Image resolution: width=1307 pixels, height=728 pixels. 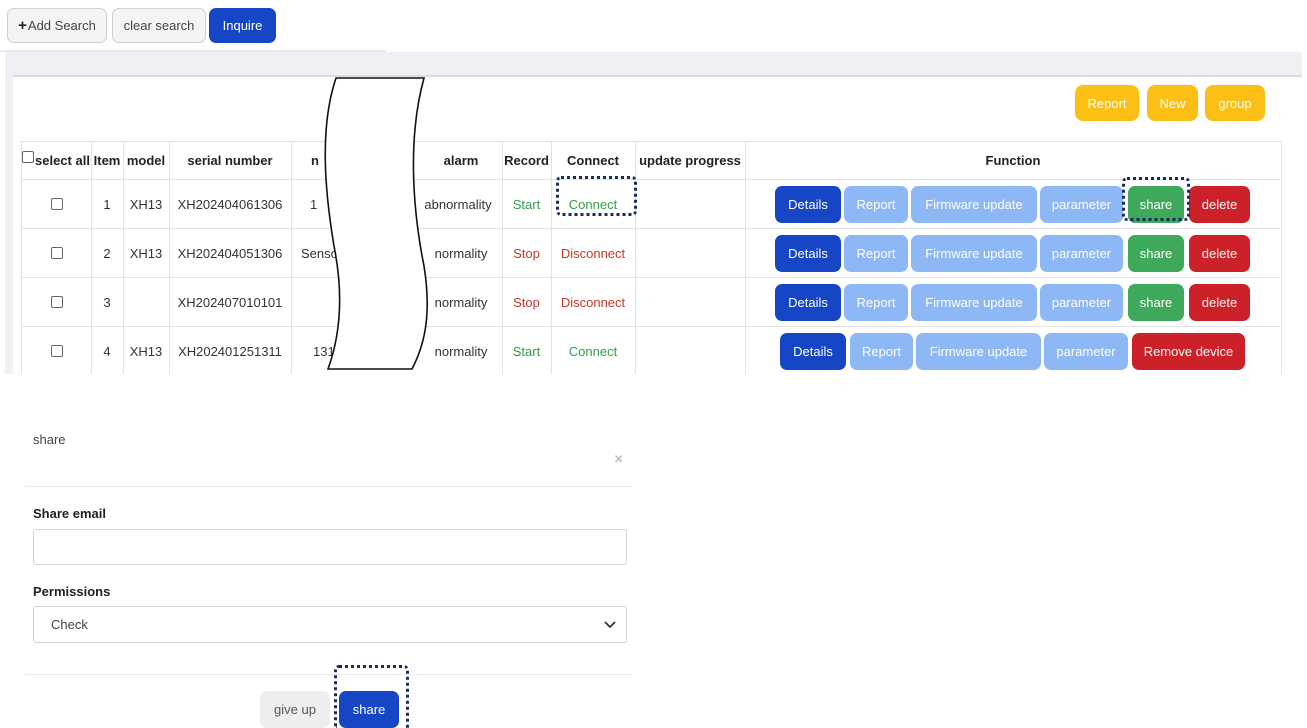 I want to click on share-email-label: Share email, so click(x=69, y=513).